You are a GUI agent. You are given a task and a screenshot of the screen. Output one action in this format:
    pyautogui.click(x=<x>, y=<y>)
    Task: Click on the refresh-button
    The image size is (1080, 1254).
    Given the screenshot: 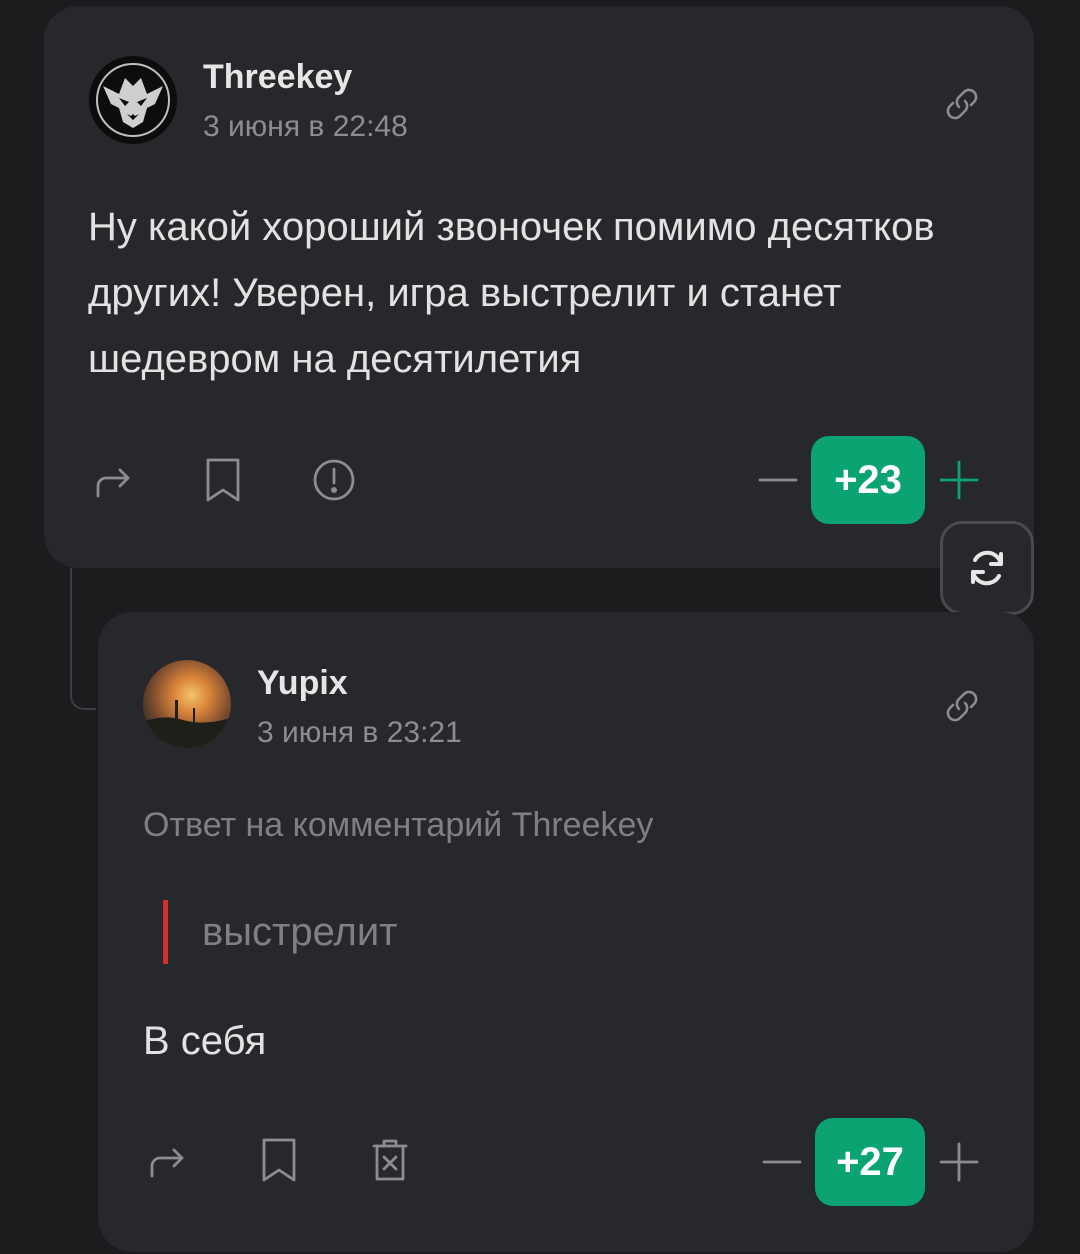 What is the action you would take?
    pyautogui.click(x=987, y=568)
    